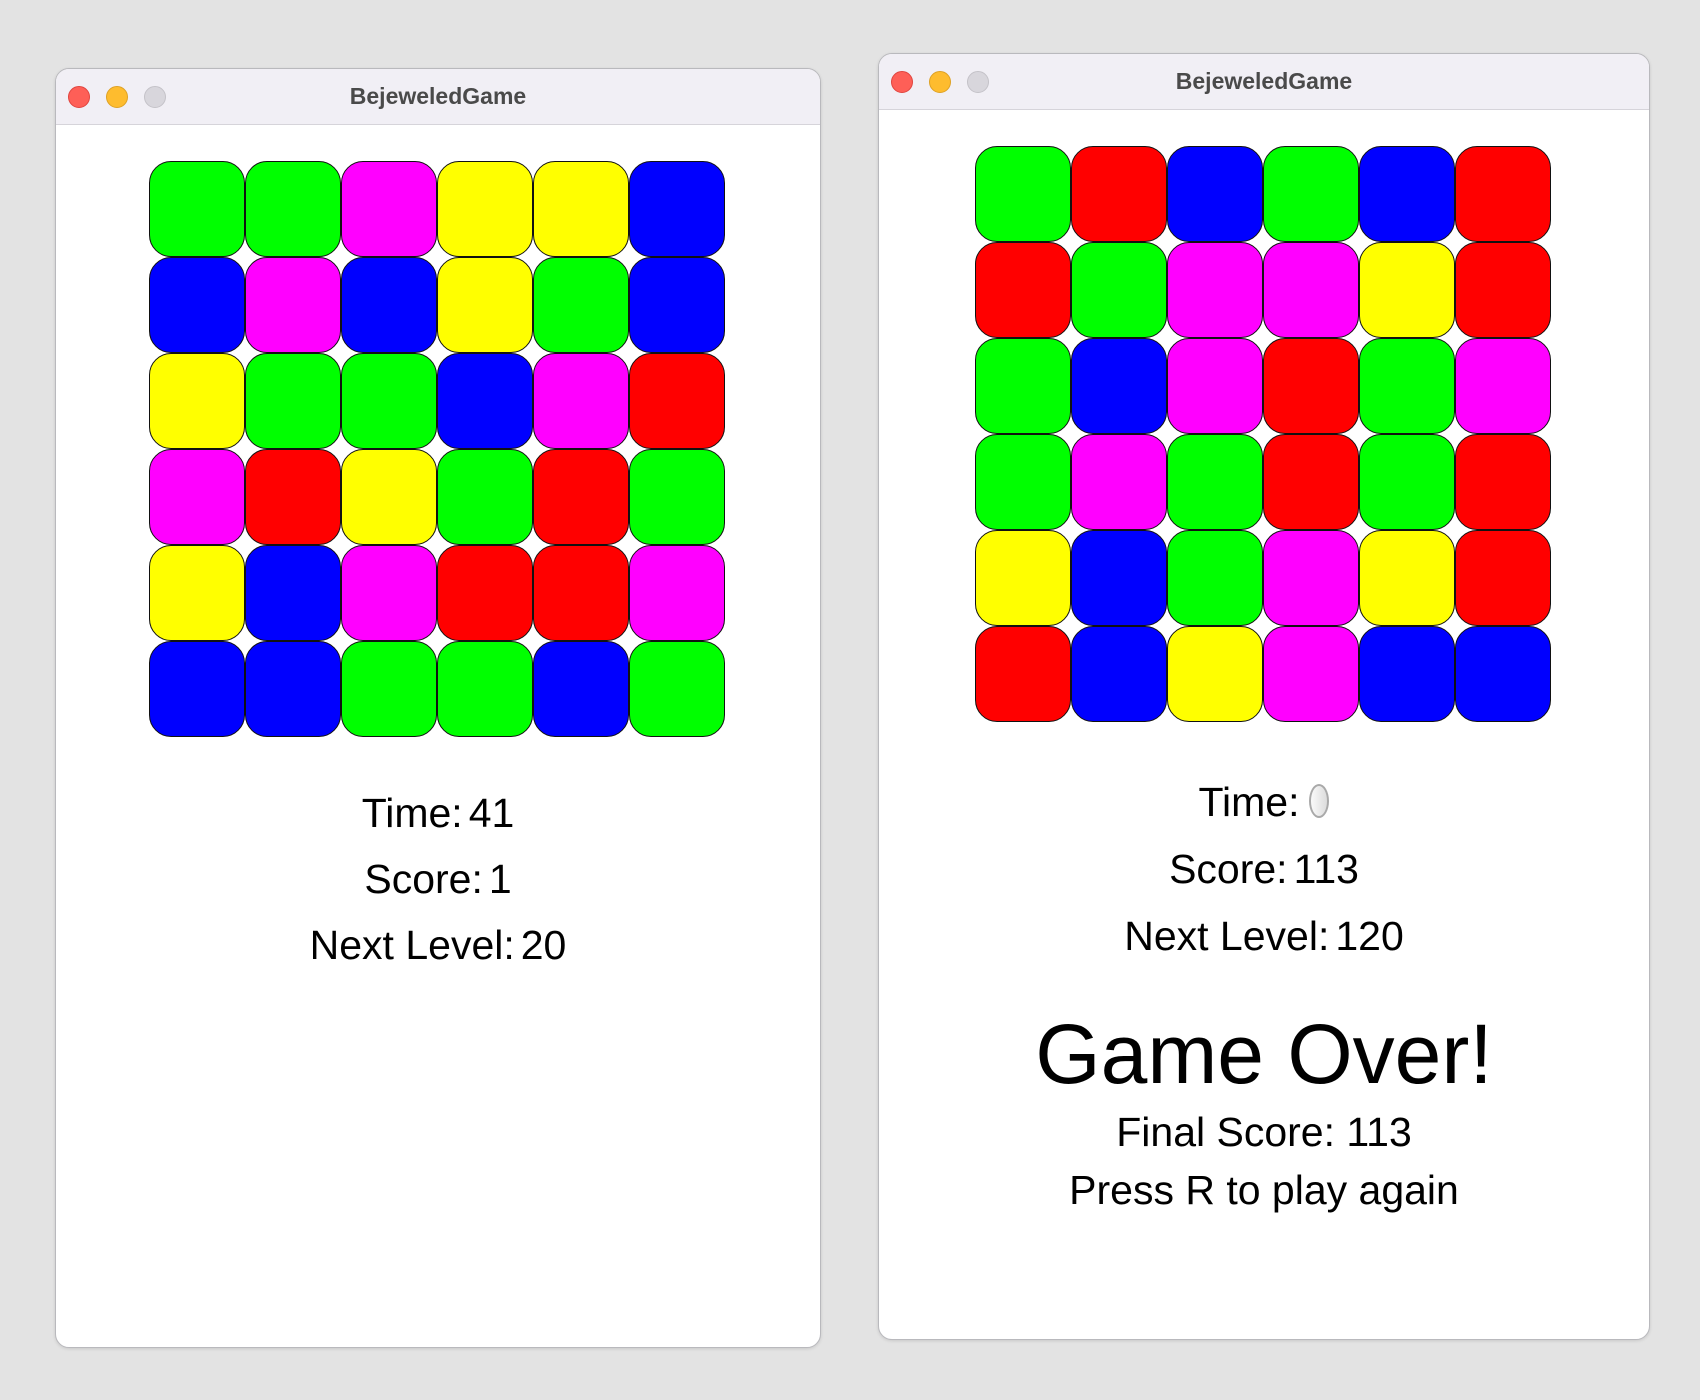  I want to click on next-level-value: 20, so click(543, 945).